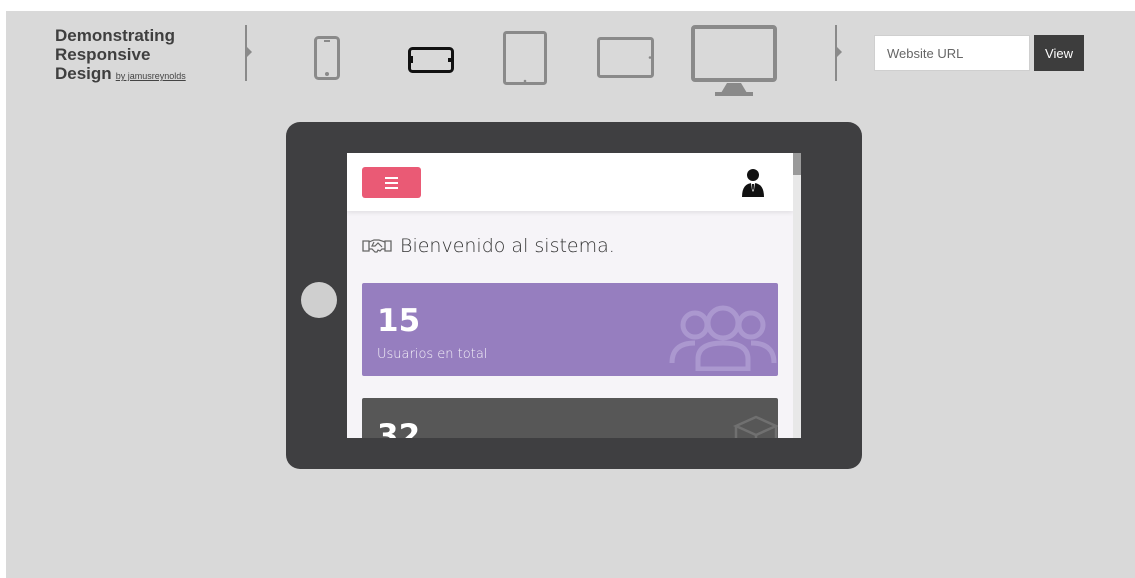 This screenshot has width=1135, height=578. Describe the element at coordinates (1059, 53) in the screenshot. I see `view-button: View` at that location.